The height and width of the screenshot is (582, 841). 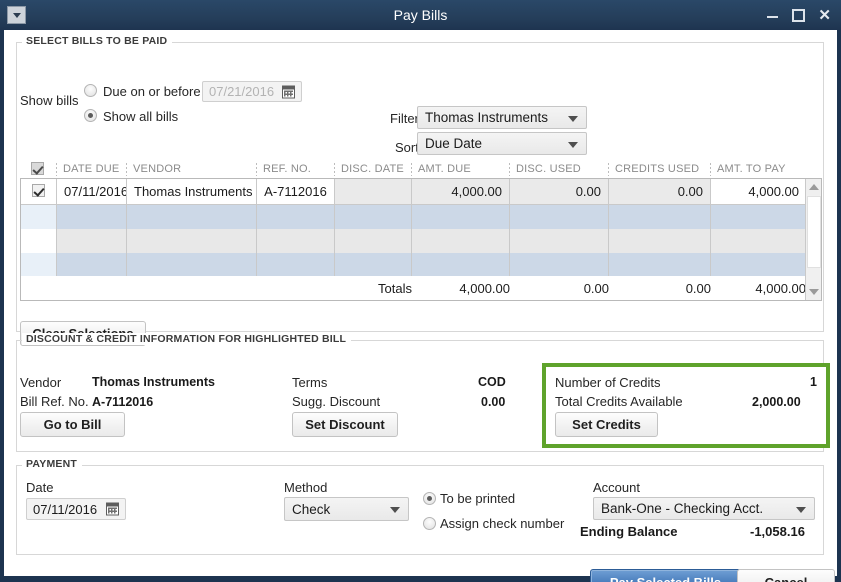 I want to click on cancel-button: Cancel, so click(x=786, y=575).